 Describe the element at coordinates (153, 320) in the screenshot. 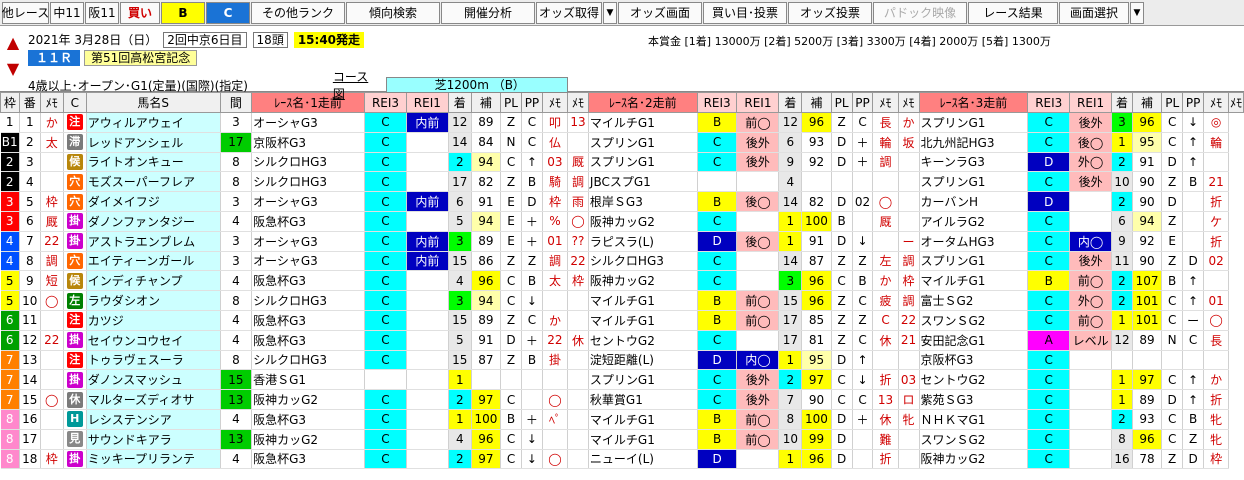

I see `table-cell: カツジ` at that location.